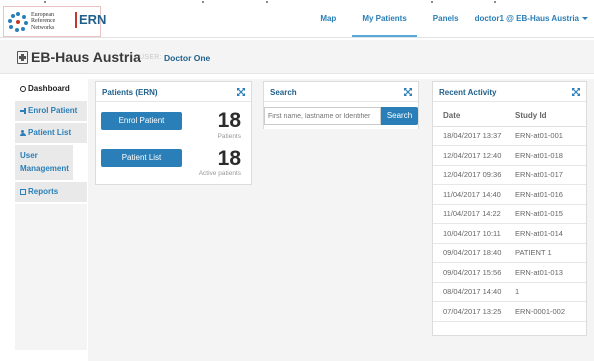  What do you see at coordinates (548, 292) in the screenshot?
I see `activity-study-id-cell: 1` at bounding box center [548, 292].